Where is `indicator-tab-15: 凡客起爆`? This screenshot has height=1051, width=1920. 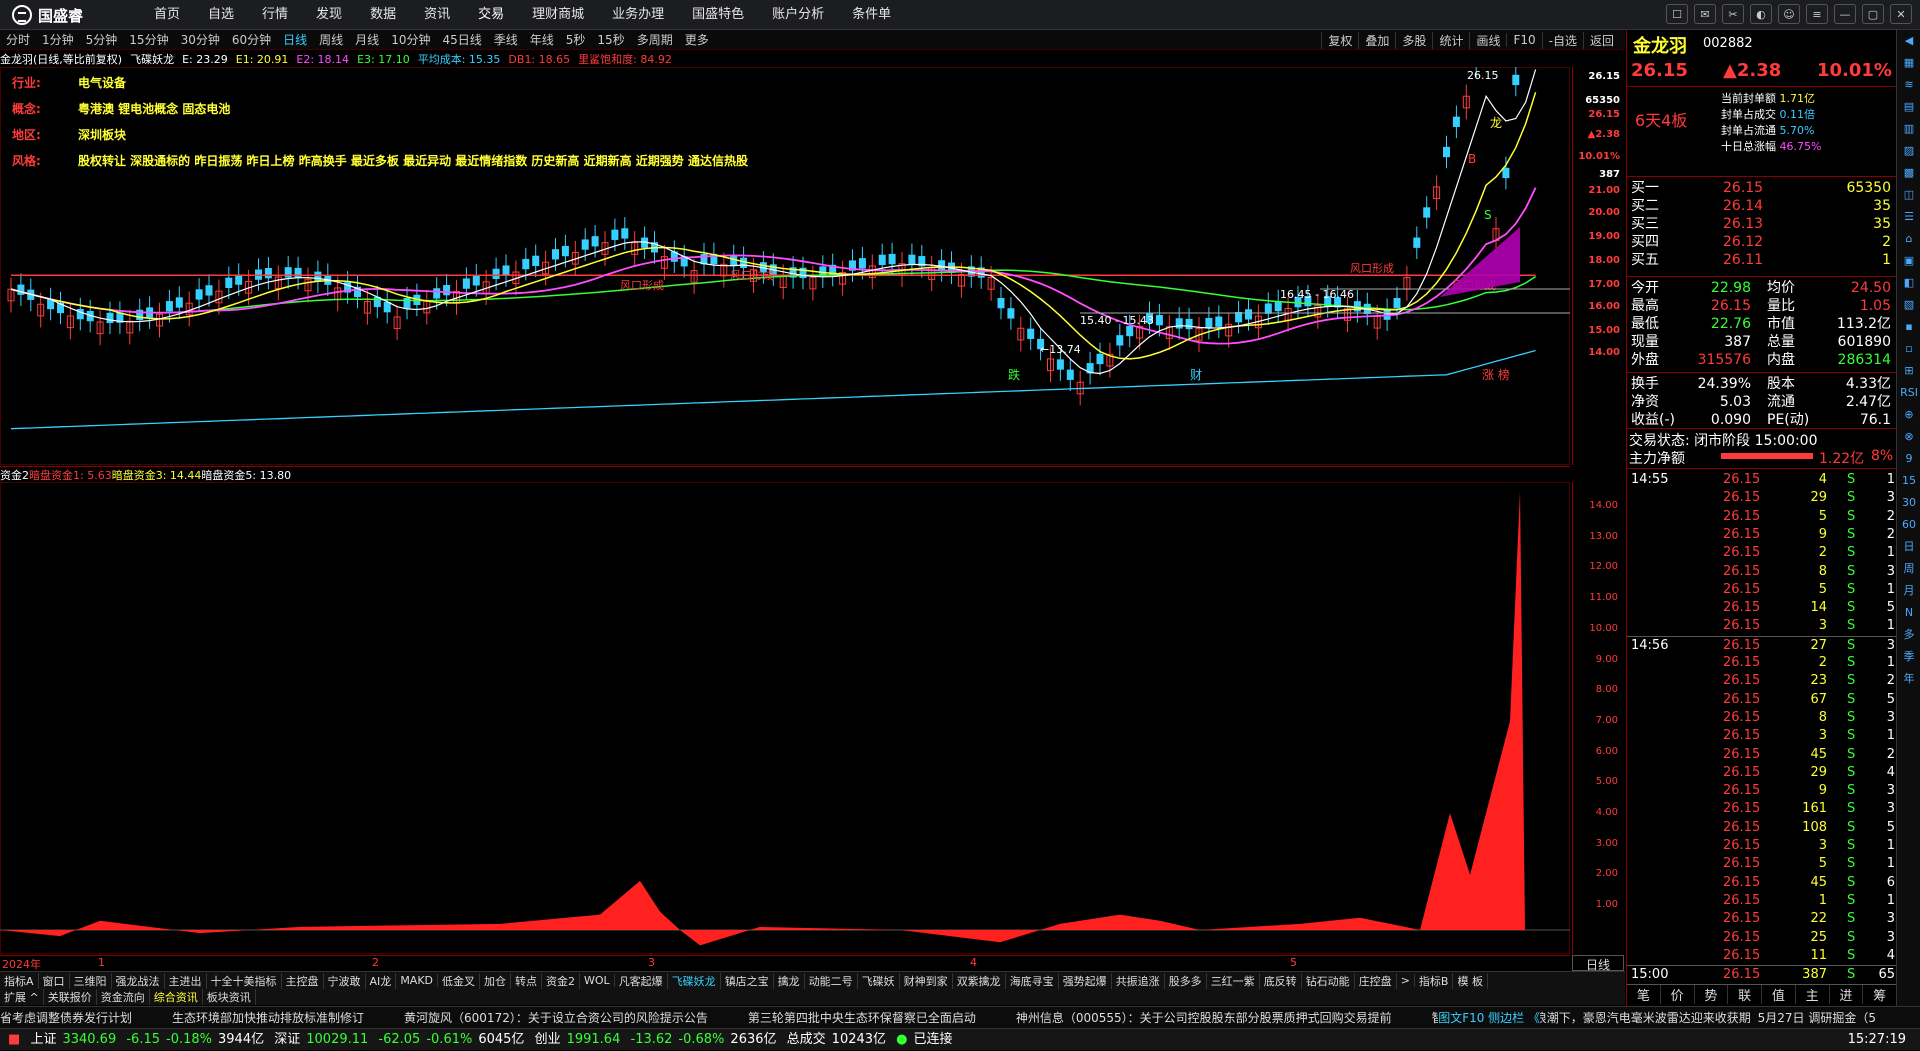 indicator-tab-15: 凡客起爆 is located at coordinates (641, 980).